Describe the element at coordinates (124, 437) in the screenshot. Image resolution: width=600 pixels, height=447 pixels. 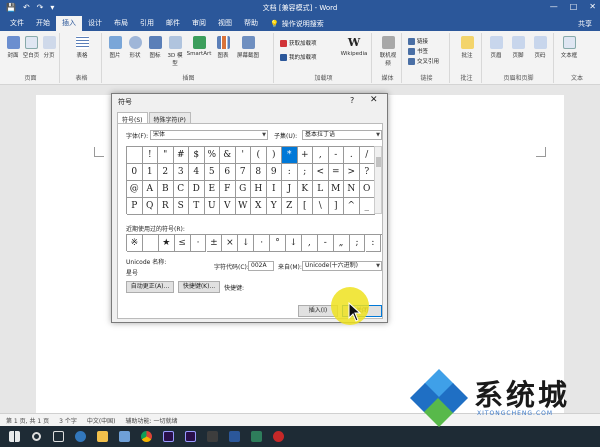
I see `store-button` at that location.